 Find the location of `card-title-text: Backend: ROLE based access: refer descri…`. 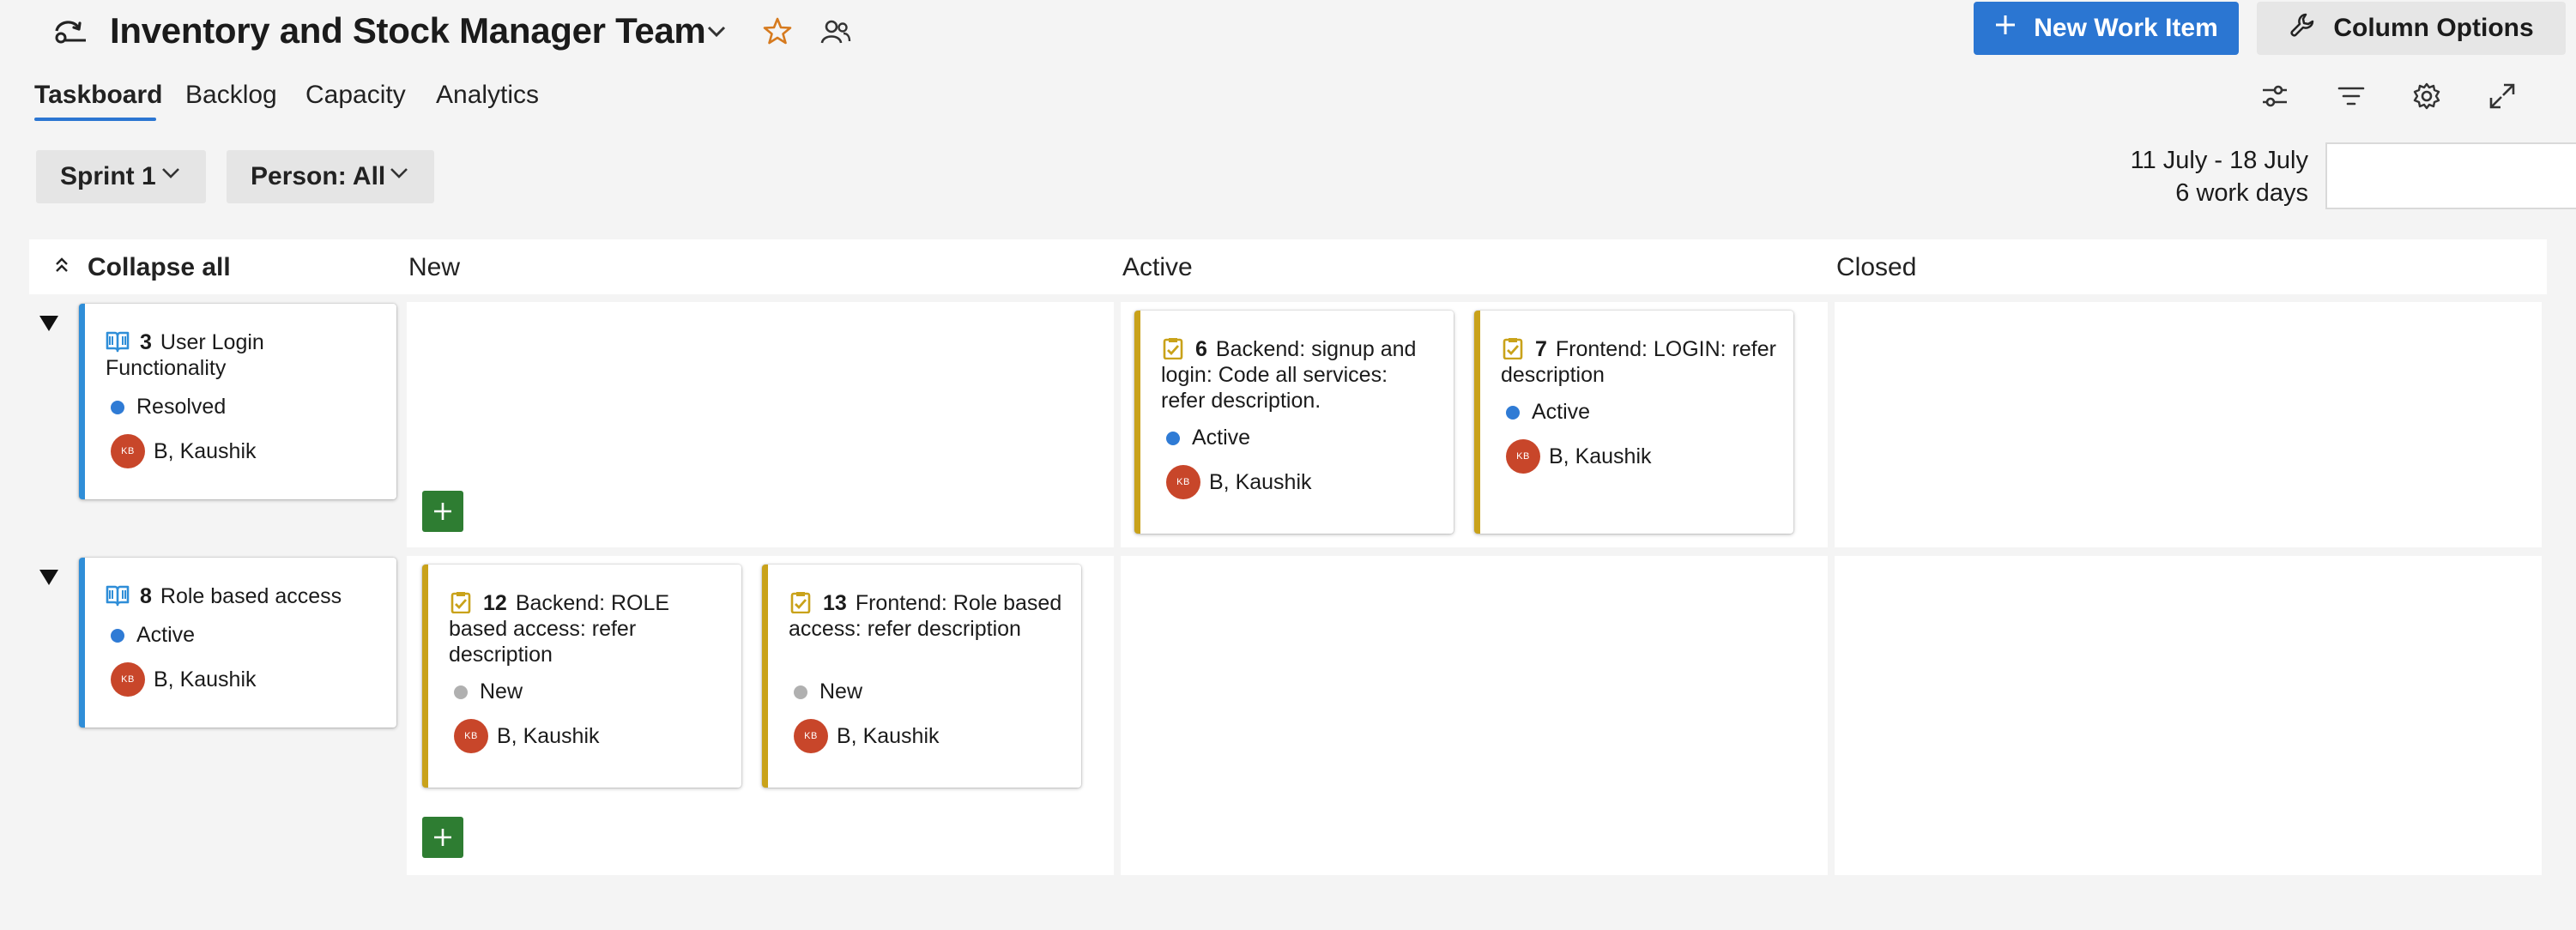

card-title-text: Backend: ROLE based access: refer descri… is located at coordinates (559, 629).